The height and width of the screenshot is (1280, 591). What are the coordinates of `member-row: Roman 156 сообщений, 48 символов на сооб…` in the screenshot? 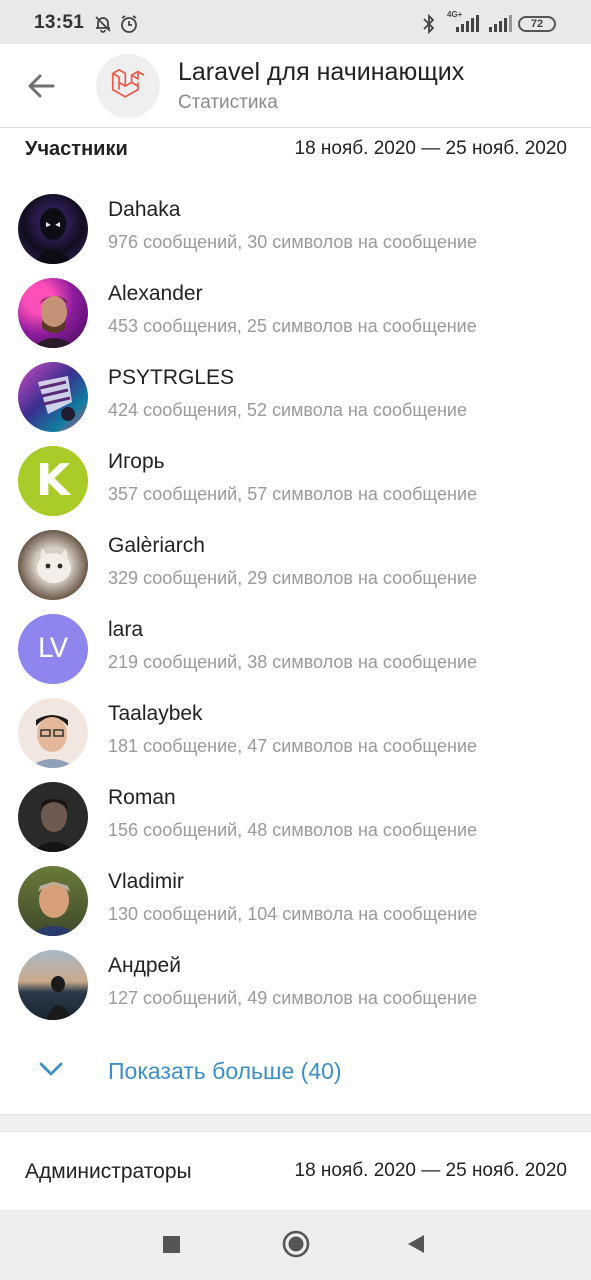 It's located at (295, 818).